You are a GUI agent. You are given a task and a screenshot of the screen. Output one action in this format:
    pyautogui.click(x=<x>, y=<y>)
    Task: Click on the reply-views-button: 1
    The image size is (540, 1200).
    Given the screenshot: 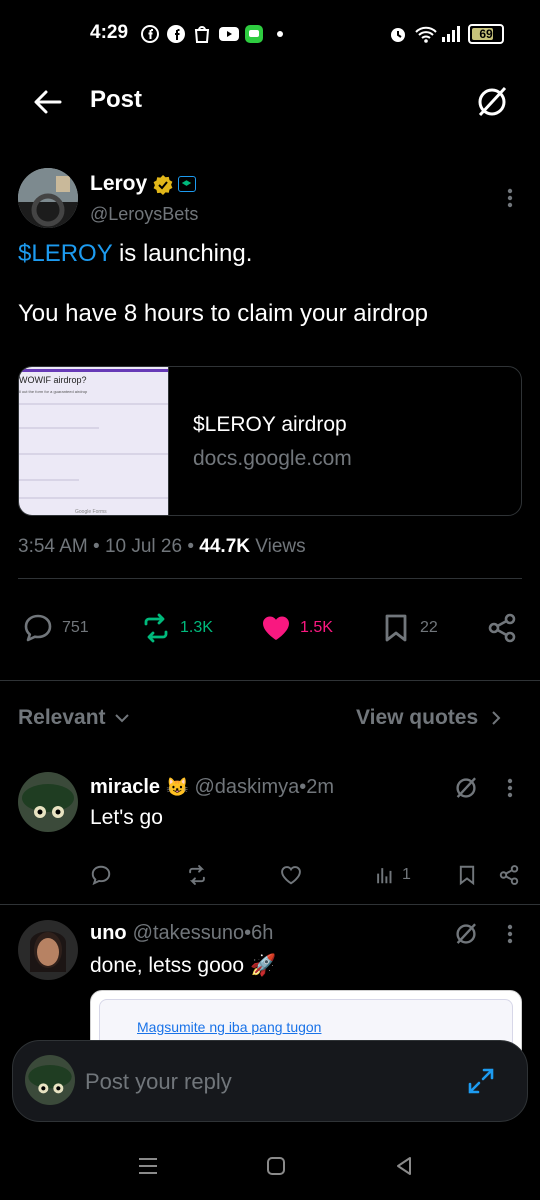 What is the action you would take?
    pyautogui.click(x=392, y=875)
    